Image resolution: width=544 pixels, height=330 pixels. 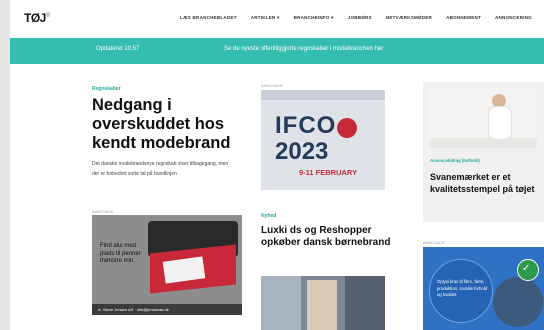 What do you see at coordinates (306, 125) in the screenshot?
I see `event-name: IFCO` at bounding box center [306, 125].